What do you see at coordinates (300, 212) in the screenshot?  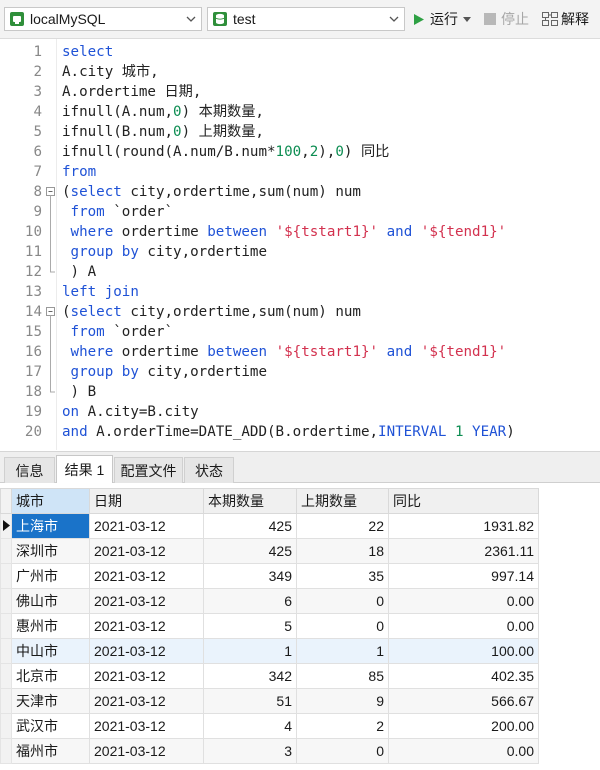 I see `code-line: 9 from `order`` at bounding box center [300, 212].